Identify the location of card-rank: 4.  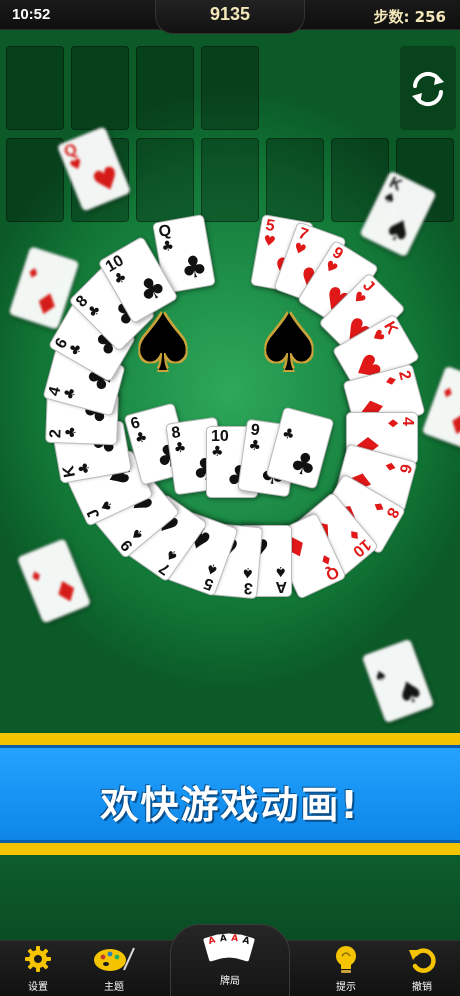
(407, 421).